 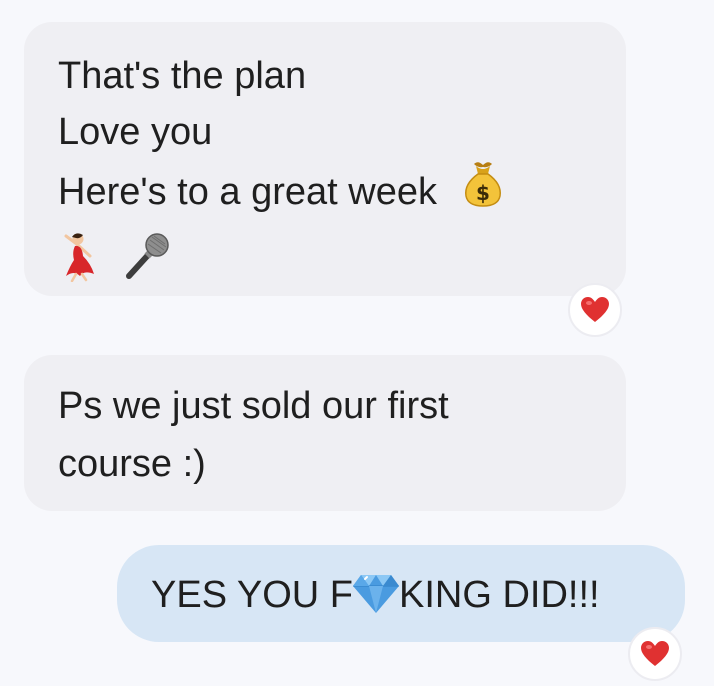 What do you see at coordinates (325, 264) in the screenshot?
I see `emoji-line` at bounding box center [325, 264].